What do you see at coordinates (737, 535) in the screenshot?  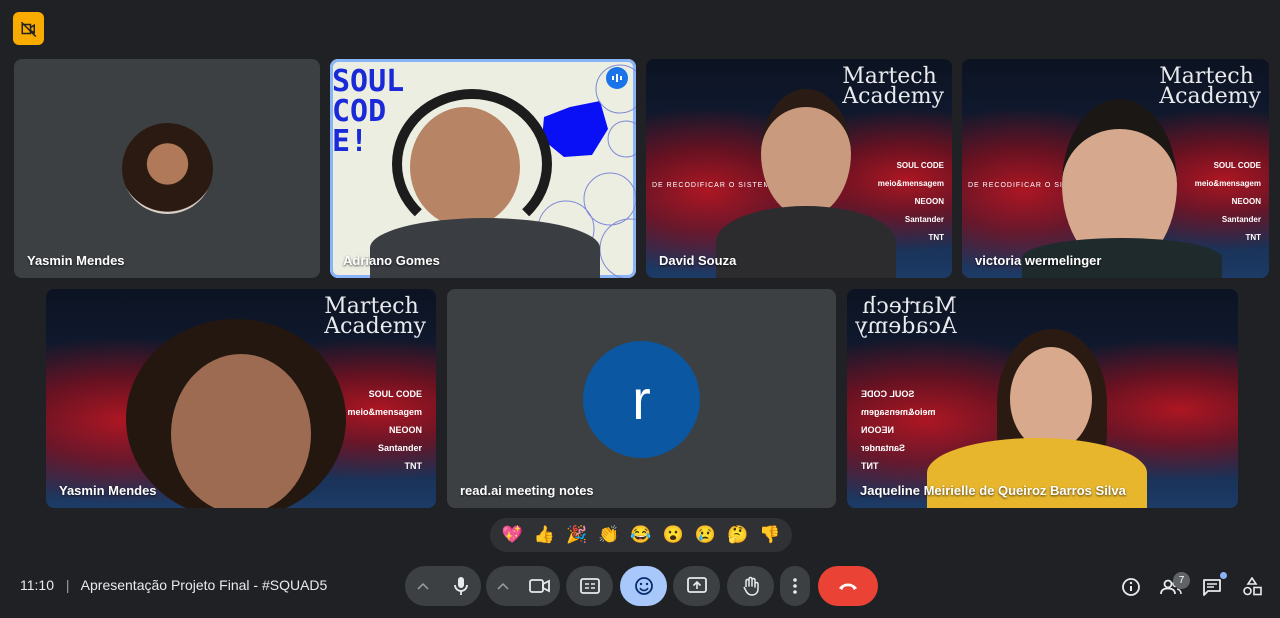 I see `reaction-thinking: 🤔` at bounding box center [737, 535].